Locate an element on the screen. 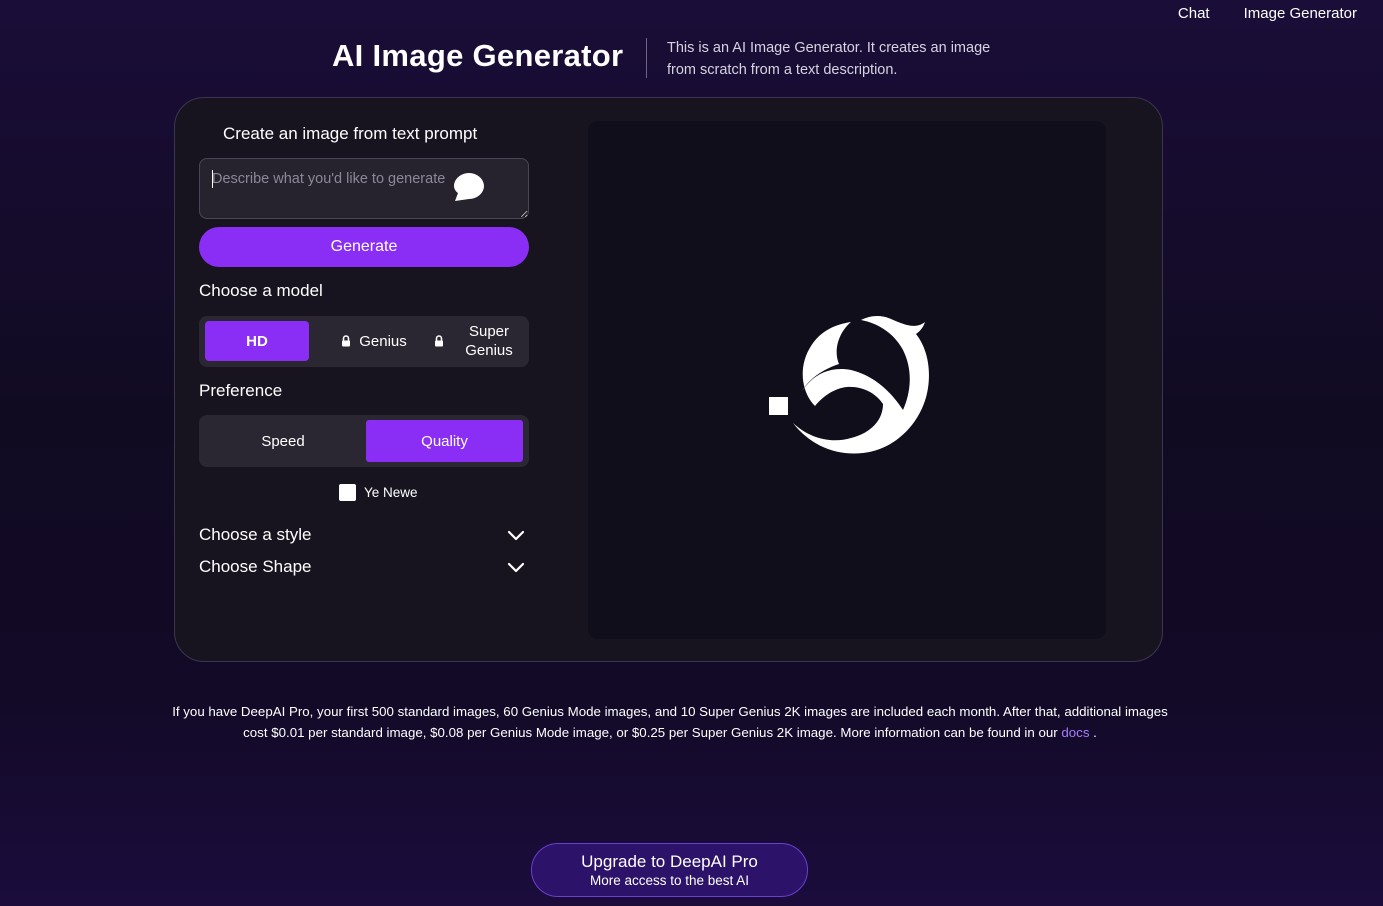 Image resolution: width=1383 pixels, height=906 pixels. choose-shape-label: Choose Shape is located at coordinates (255, 566).